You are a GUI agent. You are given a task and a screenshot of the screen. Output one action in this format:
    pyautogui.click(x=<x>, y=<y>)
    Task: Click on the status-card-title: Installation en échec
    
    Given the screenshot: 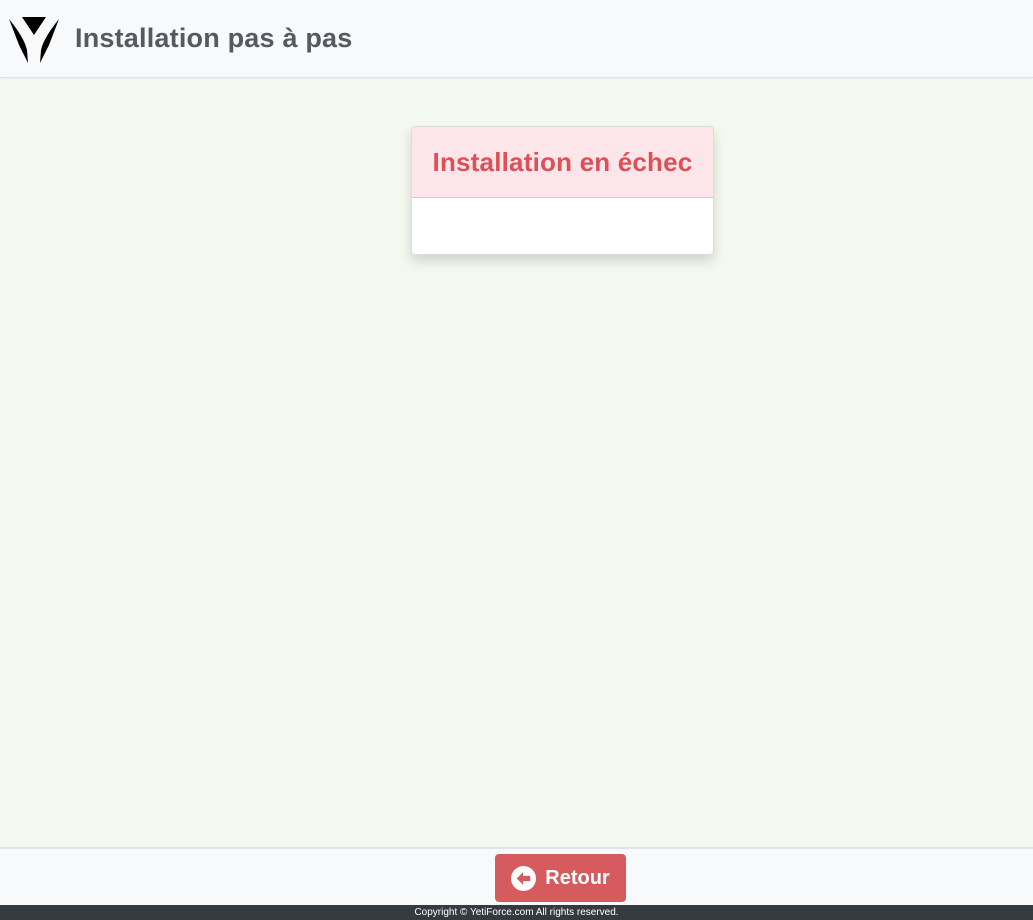 What is the action you would take?
    pyautogui.click(x=562, y=161)
    